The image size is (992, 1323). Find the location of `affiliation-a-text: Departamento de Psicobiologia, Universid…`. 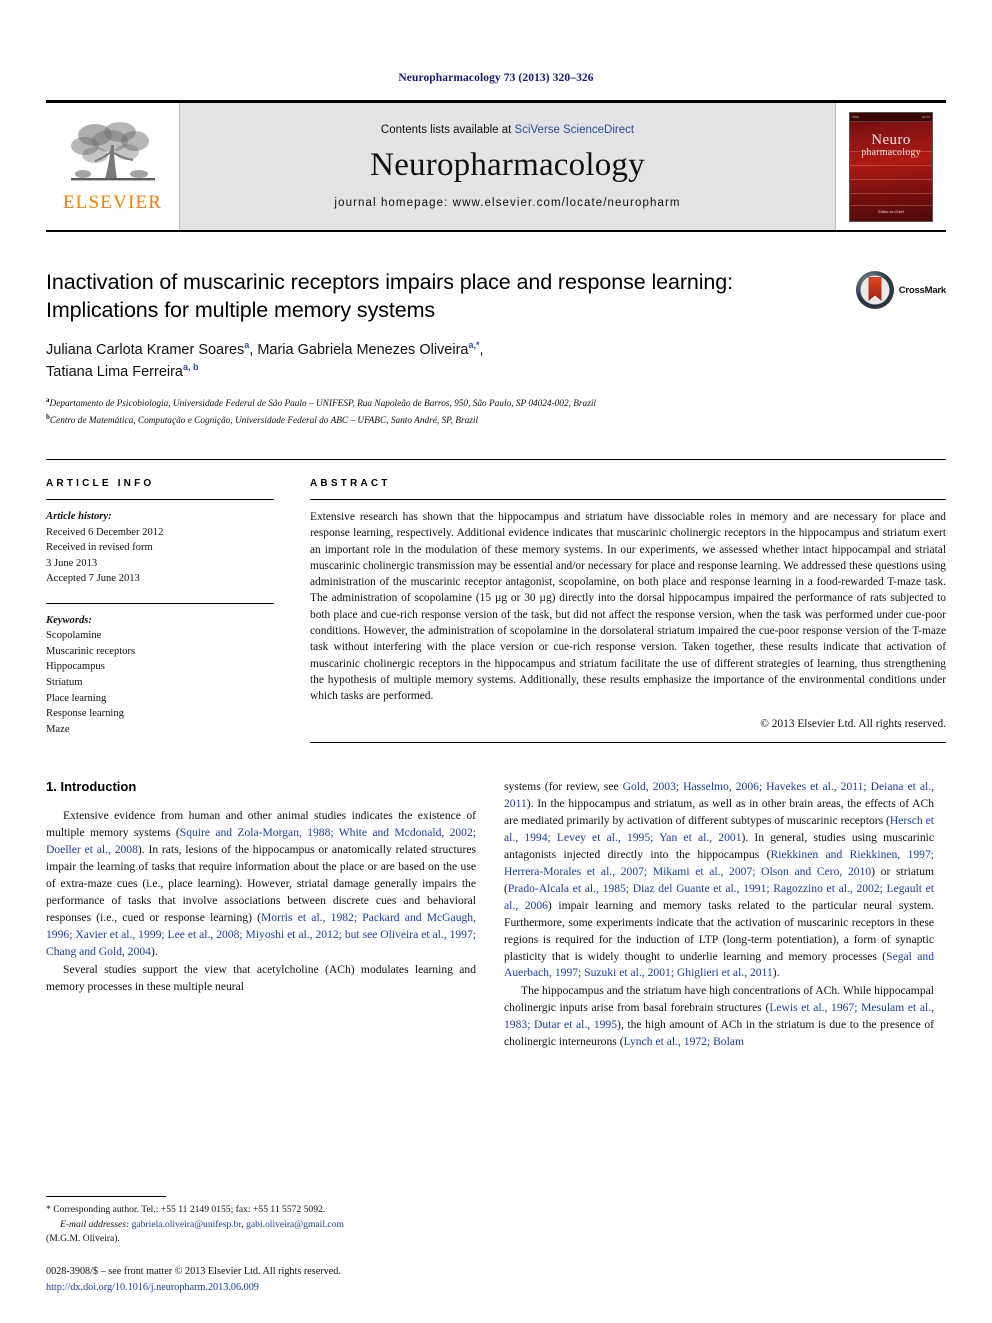

affiliation-a-text: Departamento de Psicobiologia, Universid… is located at coordinates (322, 404).